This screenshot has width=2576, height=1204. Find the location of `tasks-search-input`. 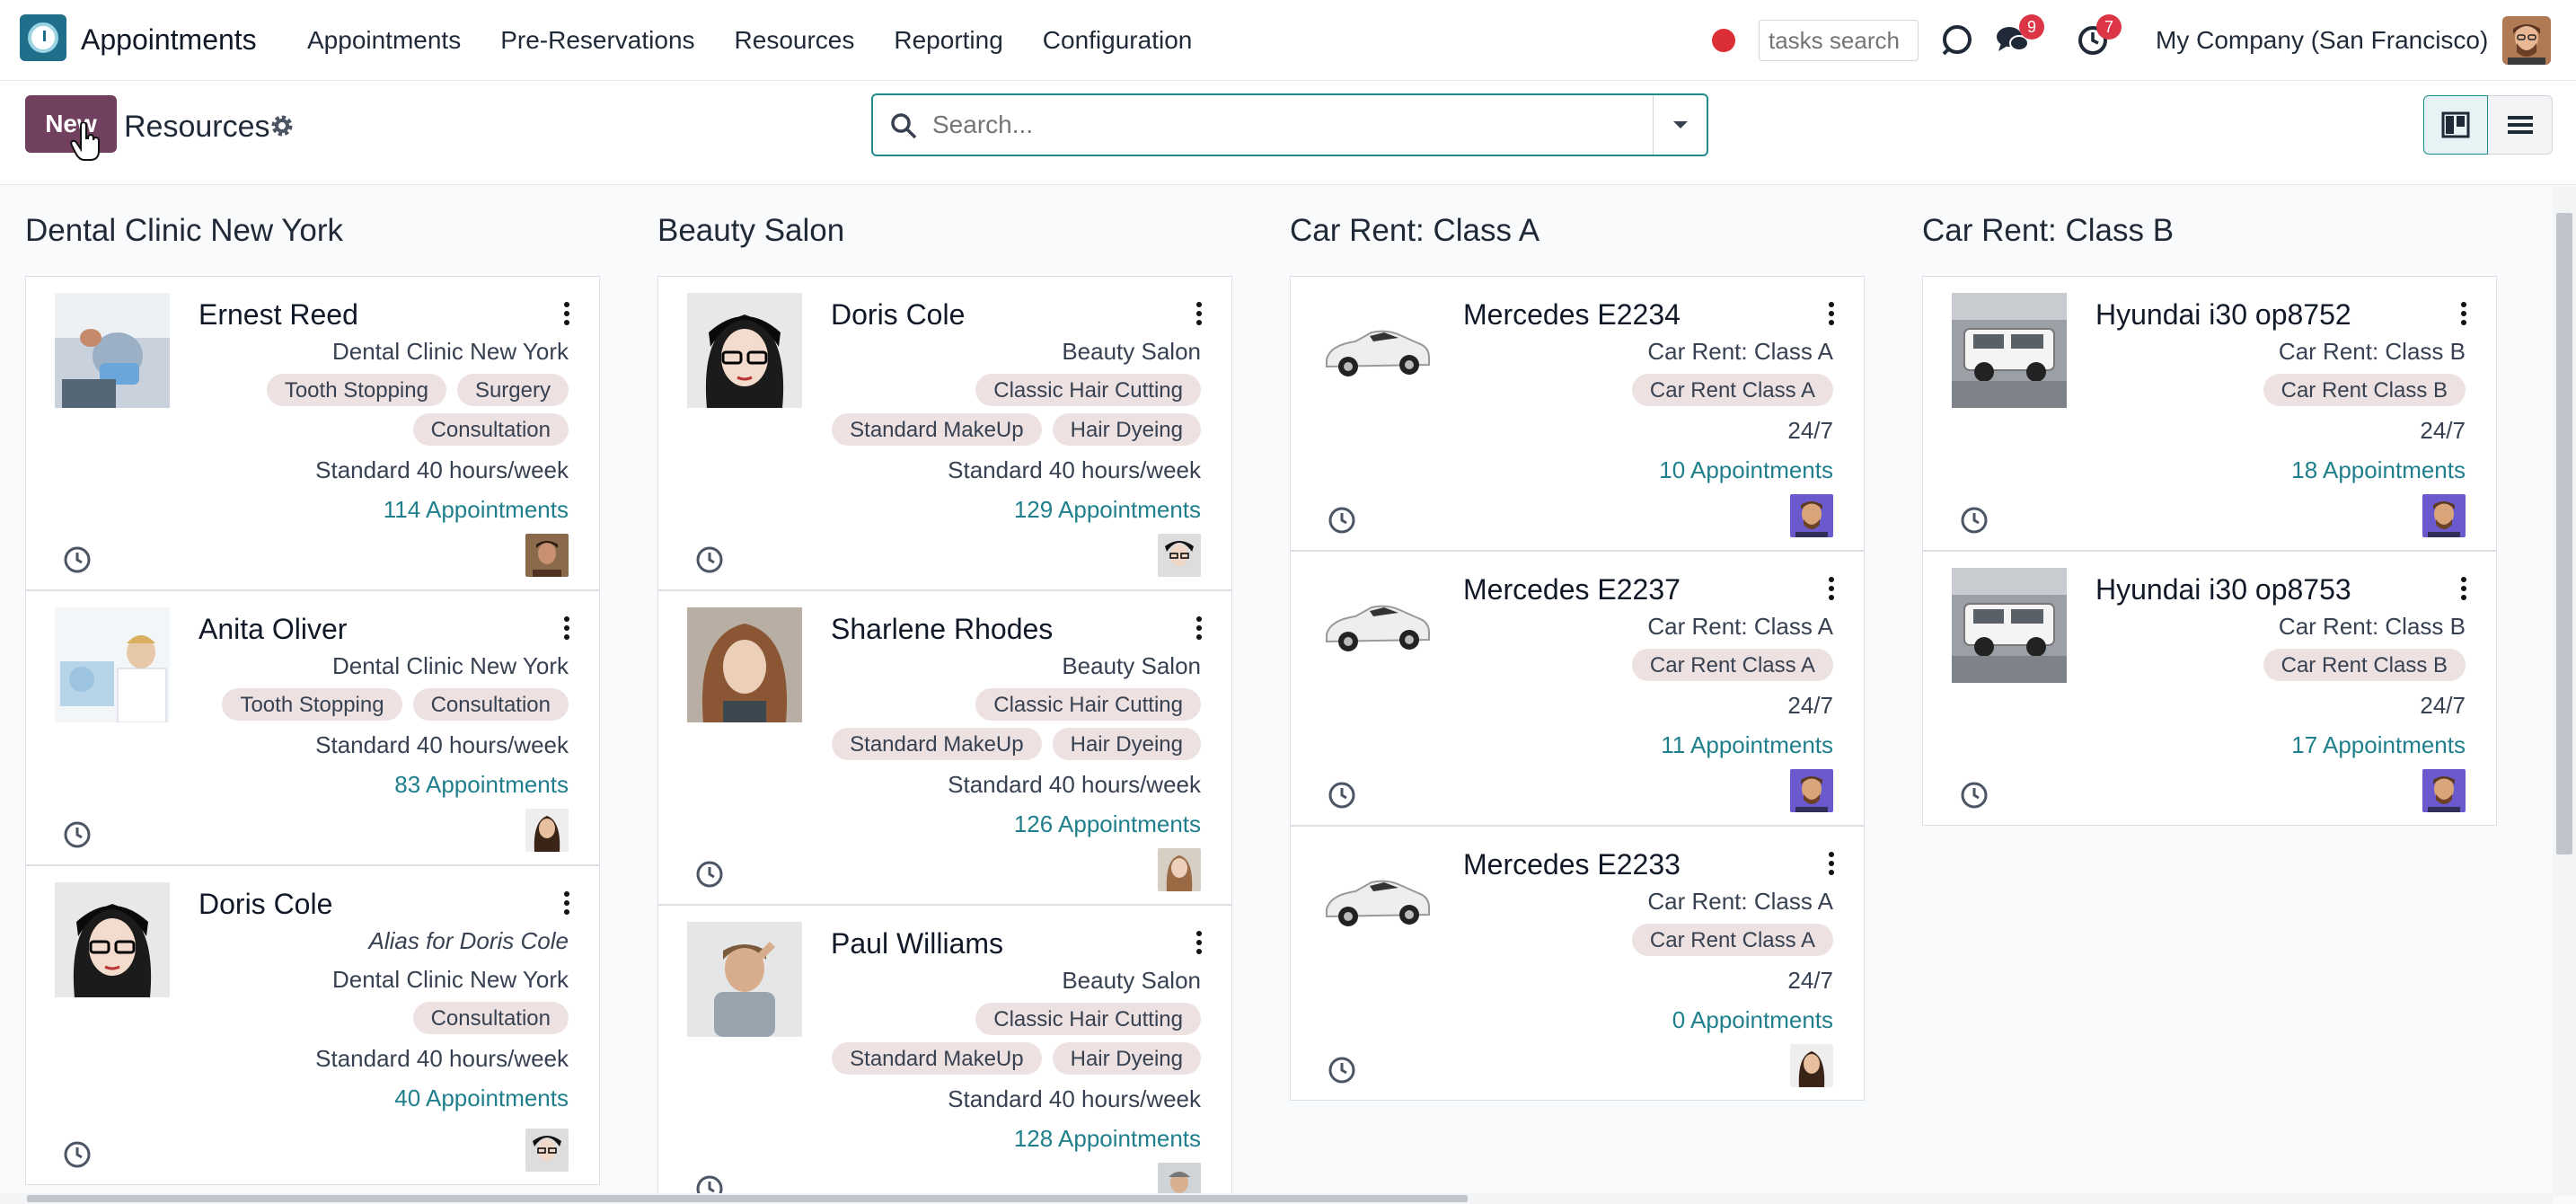

tasks-search-input is located at coordinates (1839, 40).